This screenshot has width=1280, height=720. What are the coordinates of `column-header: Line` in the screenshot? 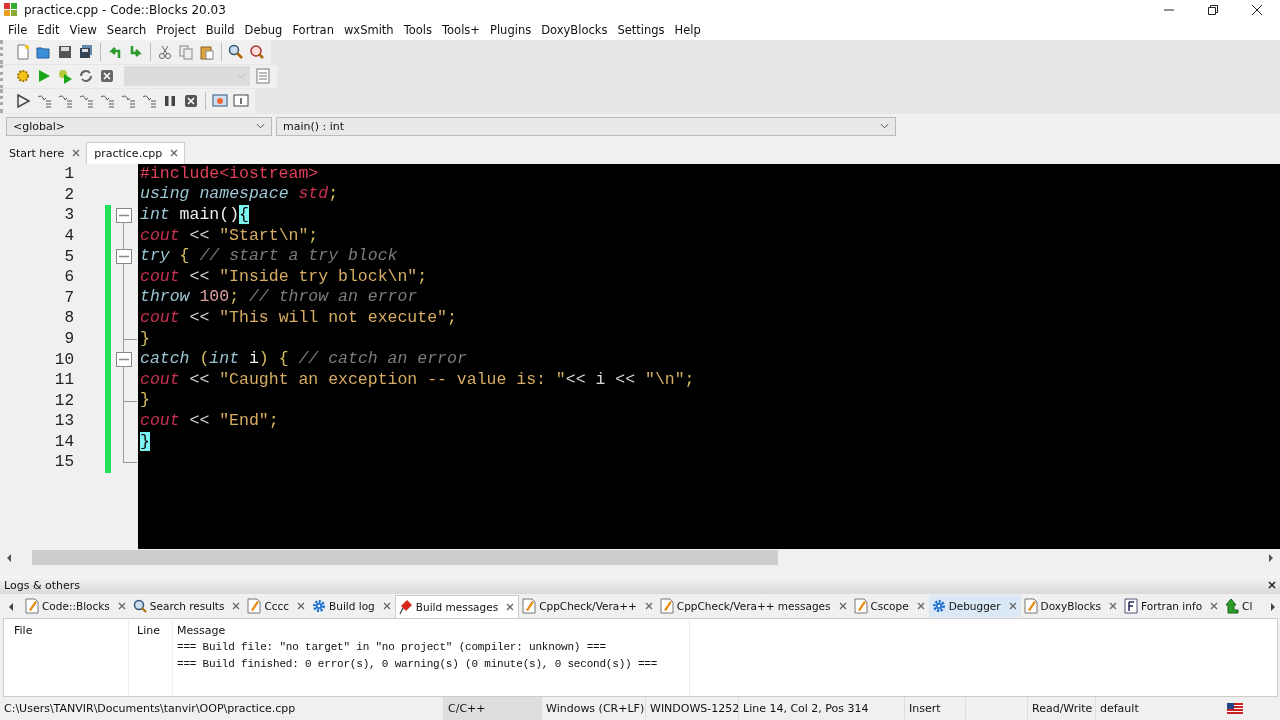 It's located at (149, 631).